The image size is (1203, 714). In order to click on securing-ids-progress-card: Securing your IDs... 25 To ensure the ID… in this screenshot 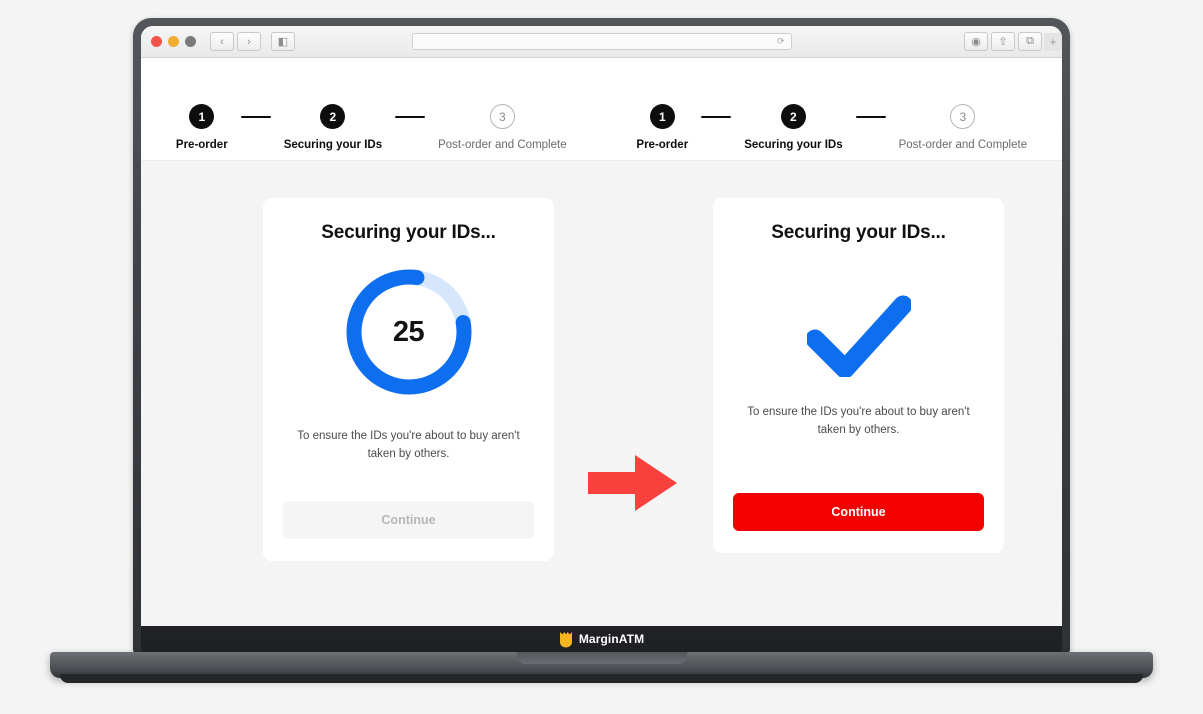, I will do `click(408, 379)`.